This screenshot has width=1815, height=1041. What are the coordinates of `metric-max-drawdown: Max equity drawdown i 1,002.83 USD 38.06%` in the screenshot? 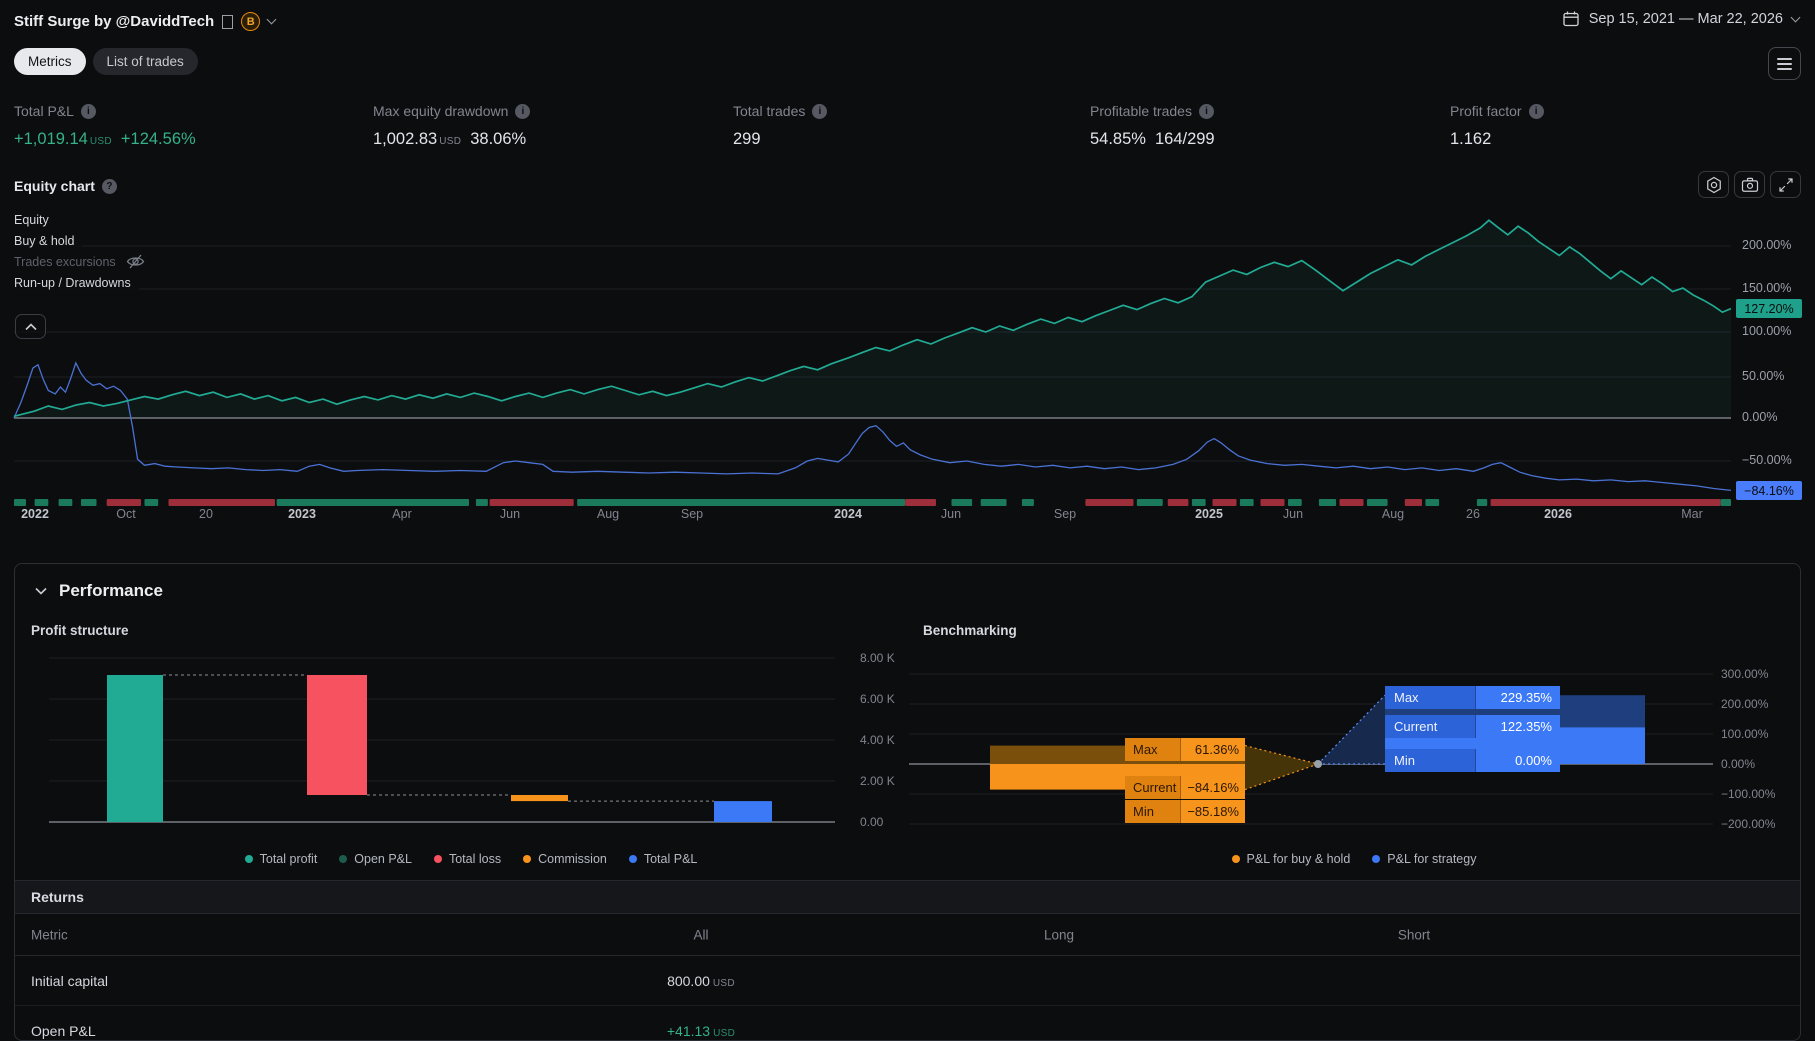 It's located at (452, 126).